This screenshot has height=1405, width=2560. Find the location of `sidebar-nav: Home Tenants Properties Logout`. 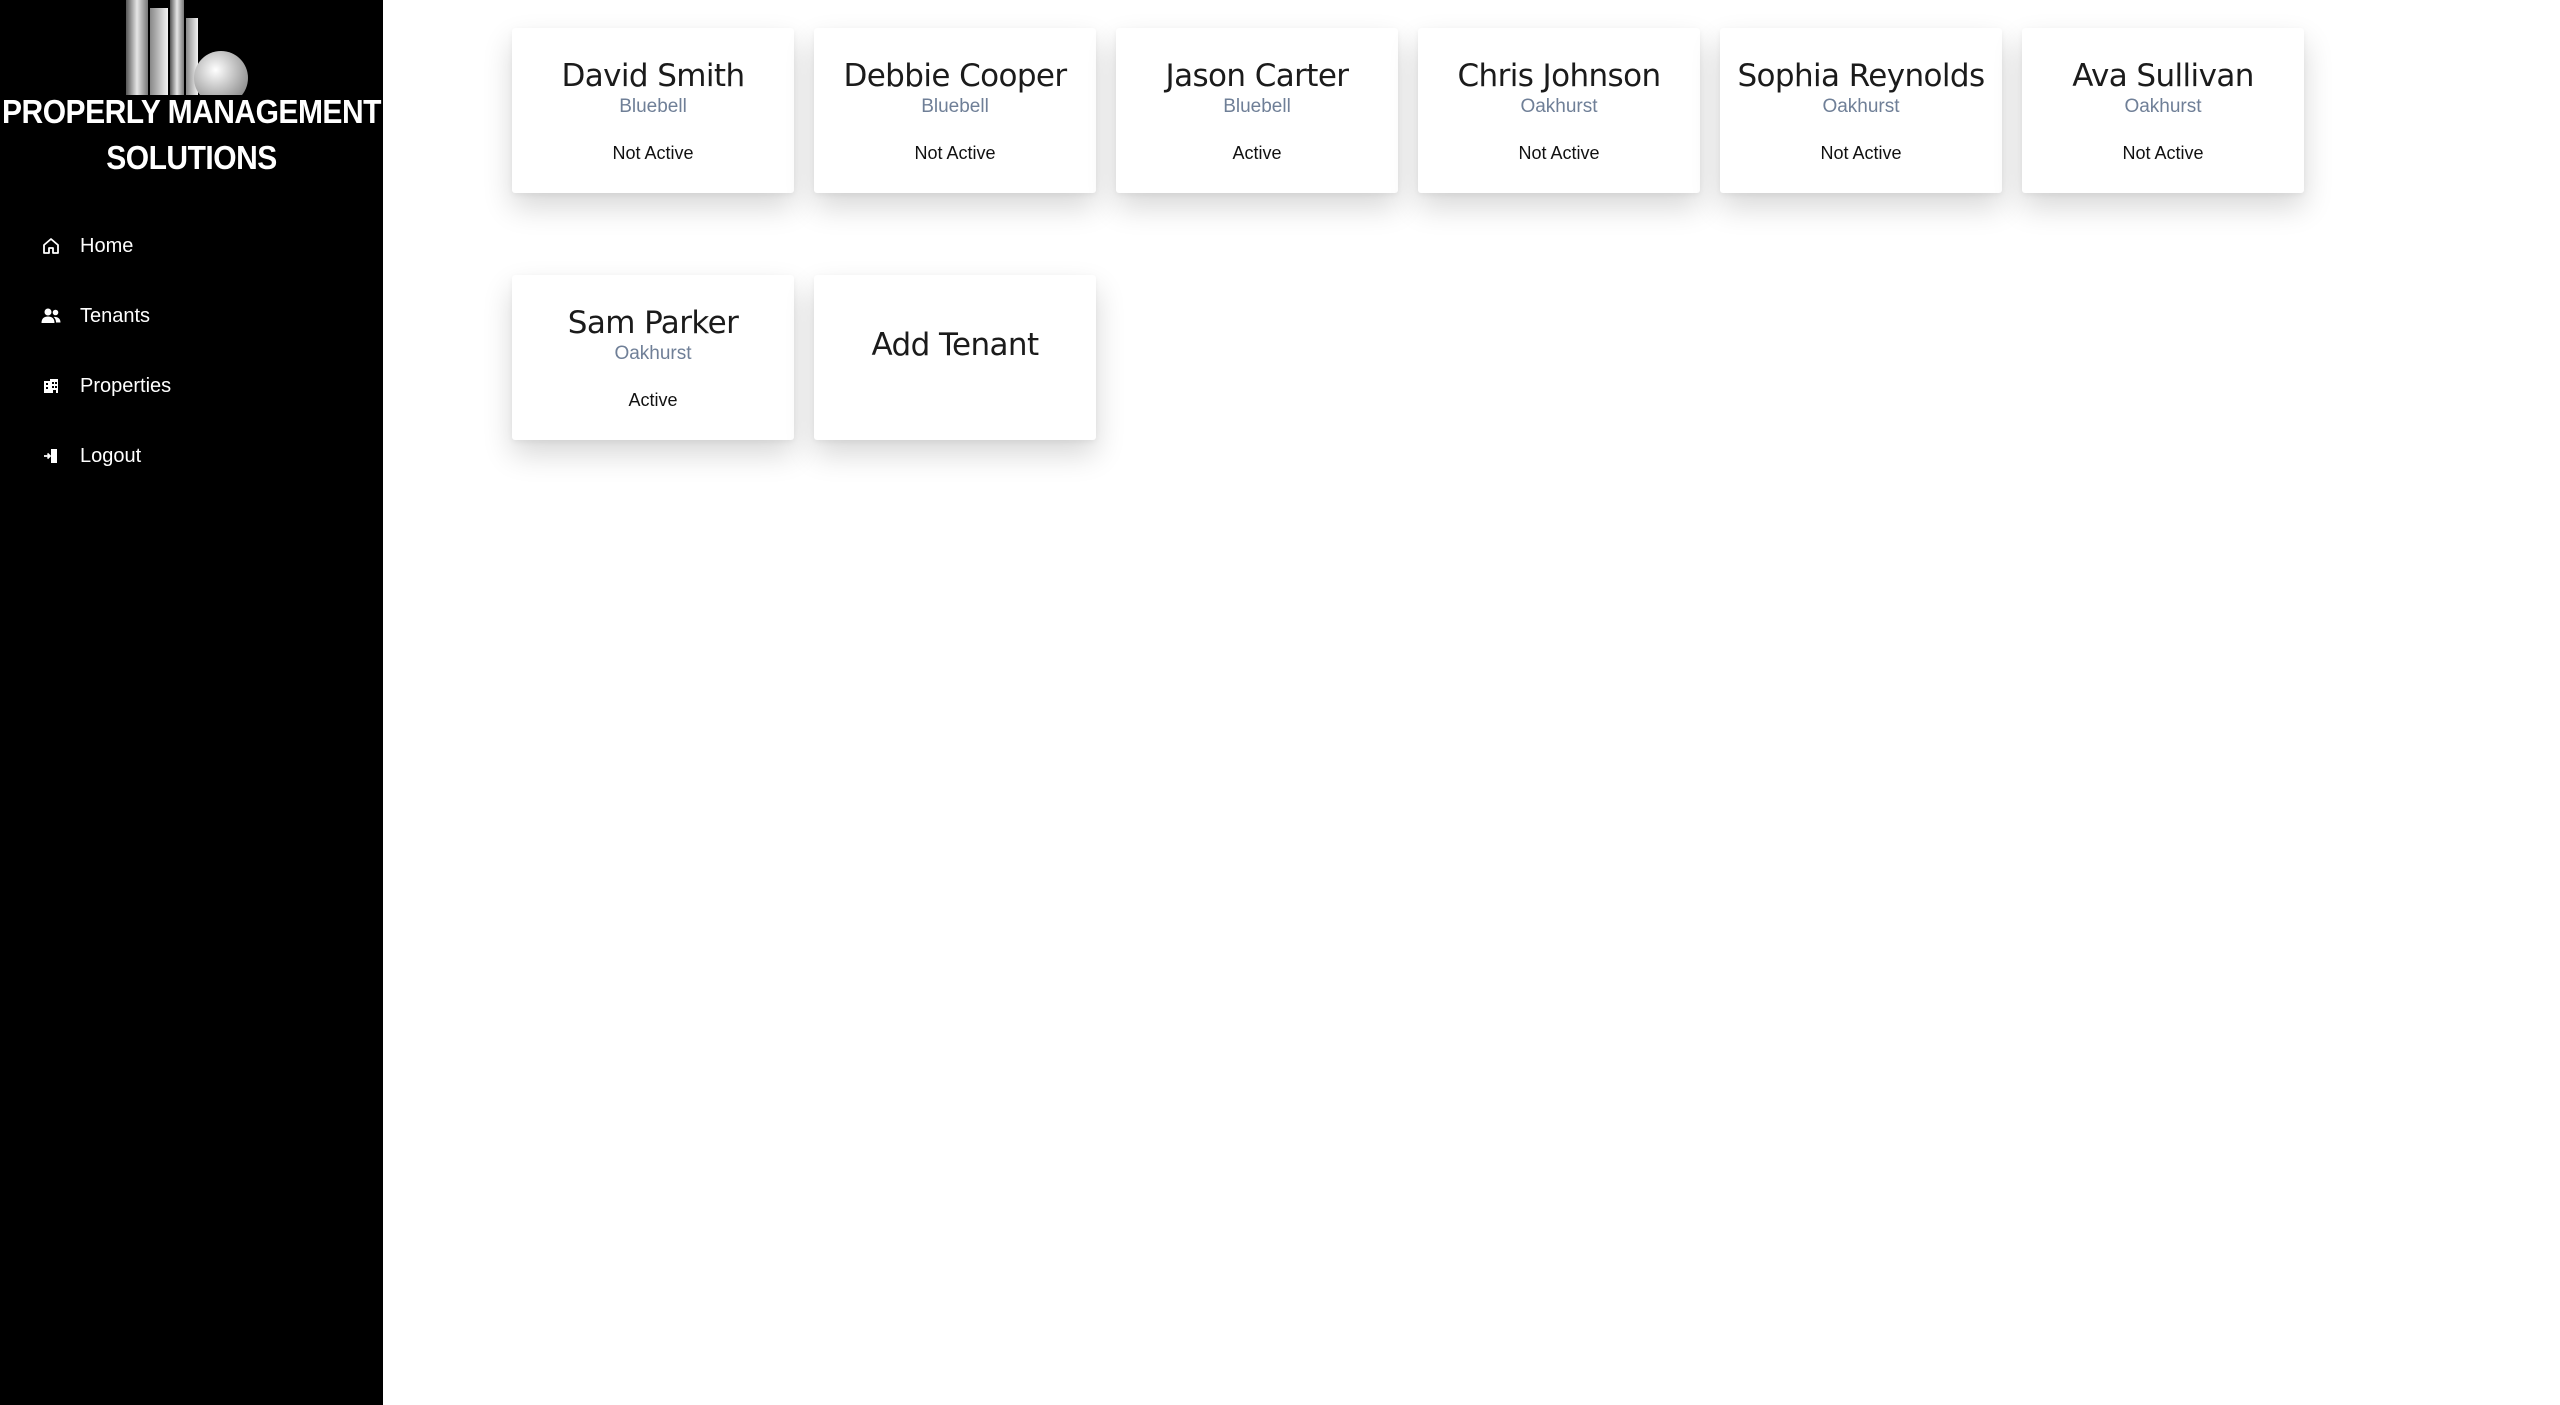

sidebar-nav: Home Tenants Properties Logout is located at coordinates (191, 351).